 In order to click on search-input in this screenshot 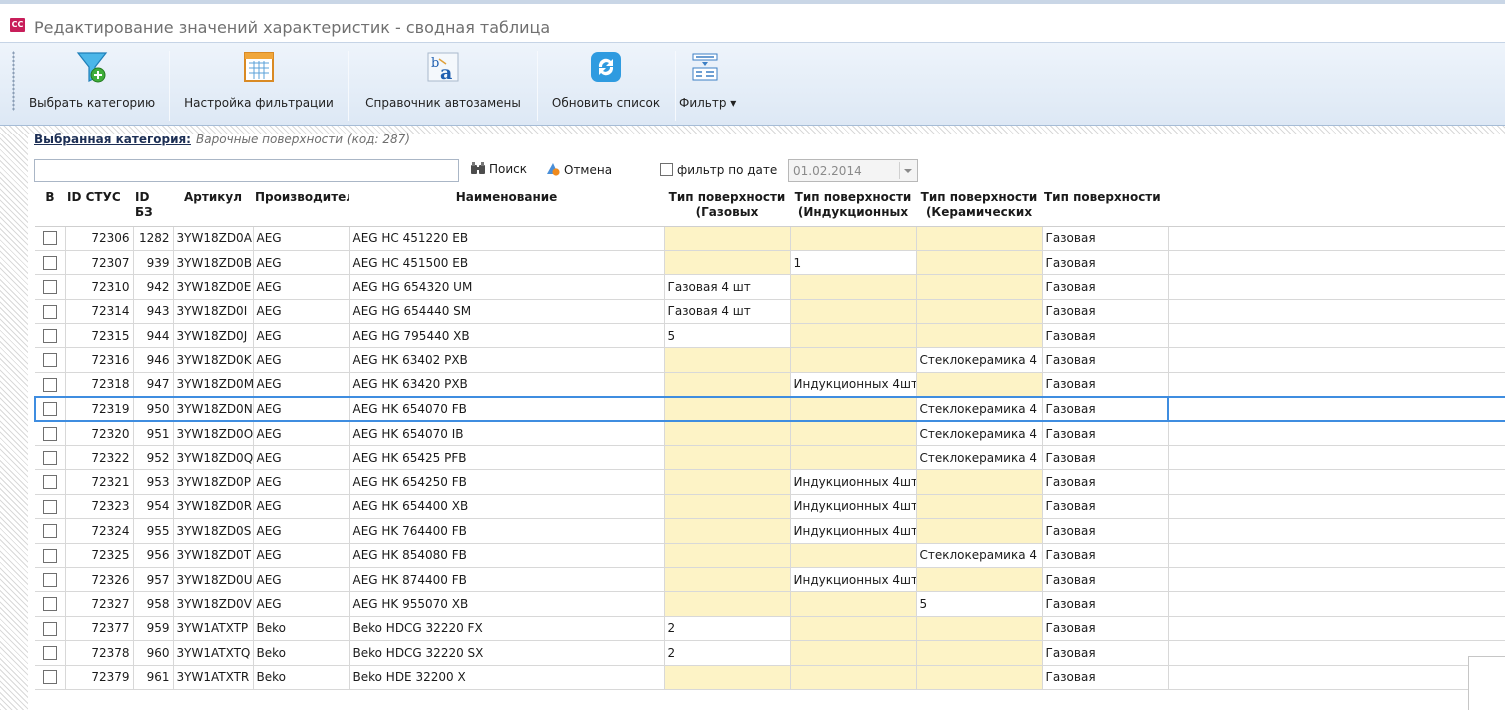, I will do `click(246, 170)`.